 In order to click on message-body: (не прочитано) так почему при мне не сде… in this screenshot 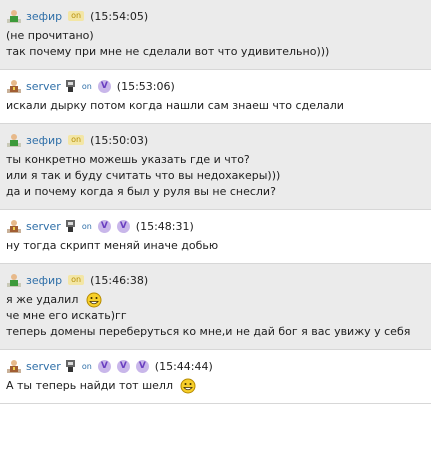, I will do `click(215, 44)`.